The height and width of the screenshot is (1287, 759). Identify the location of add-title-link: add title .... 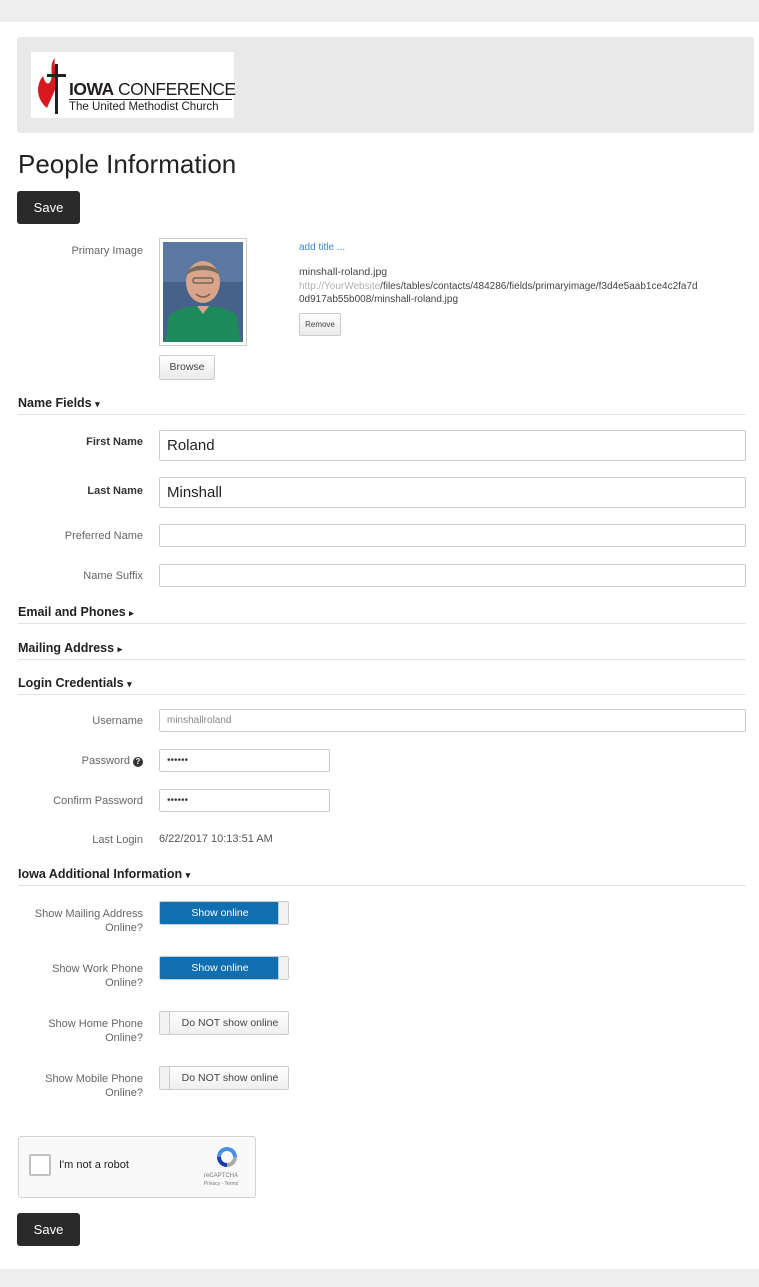
(322, 247).